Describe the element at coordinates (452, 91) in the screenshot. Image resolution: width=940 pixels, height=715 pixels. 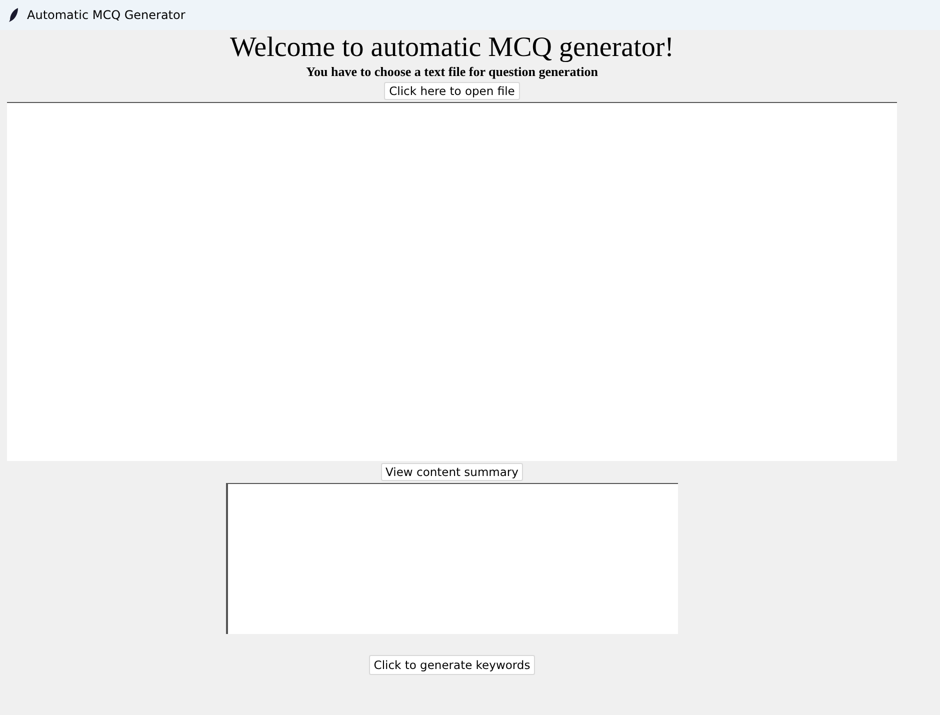
I see `open-file-button: Click here to open file` at that location.